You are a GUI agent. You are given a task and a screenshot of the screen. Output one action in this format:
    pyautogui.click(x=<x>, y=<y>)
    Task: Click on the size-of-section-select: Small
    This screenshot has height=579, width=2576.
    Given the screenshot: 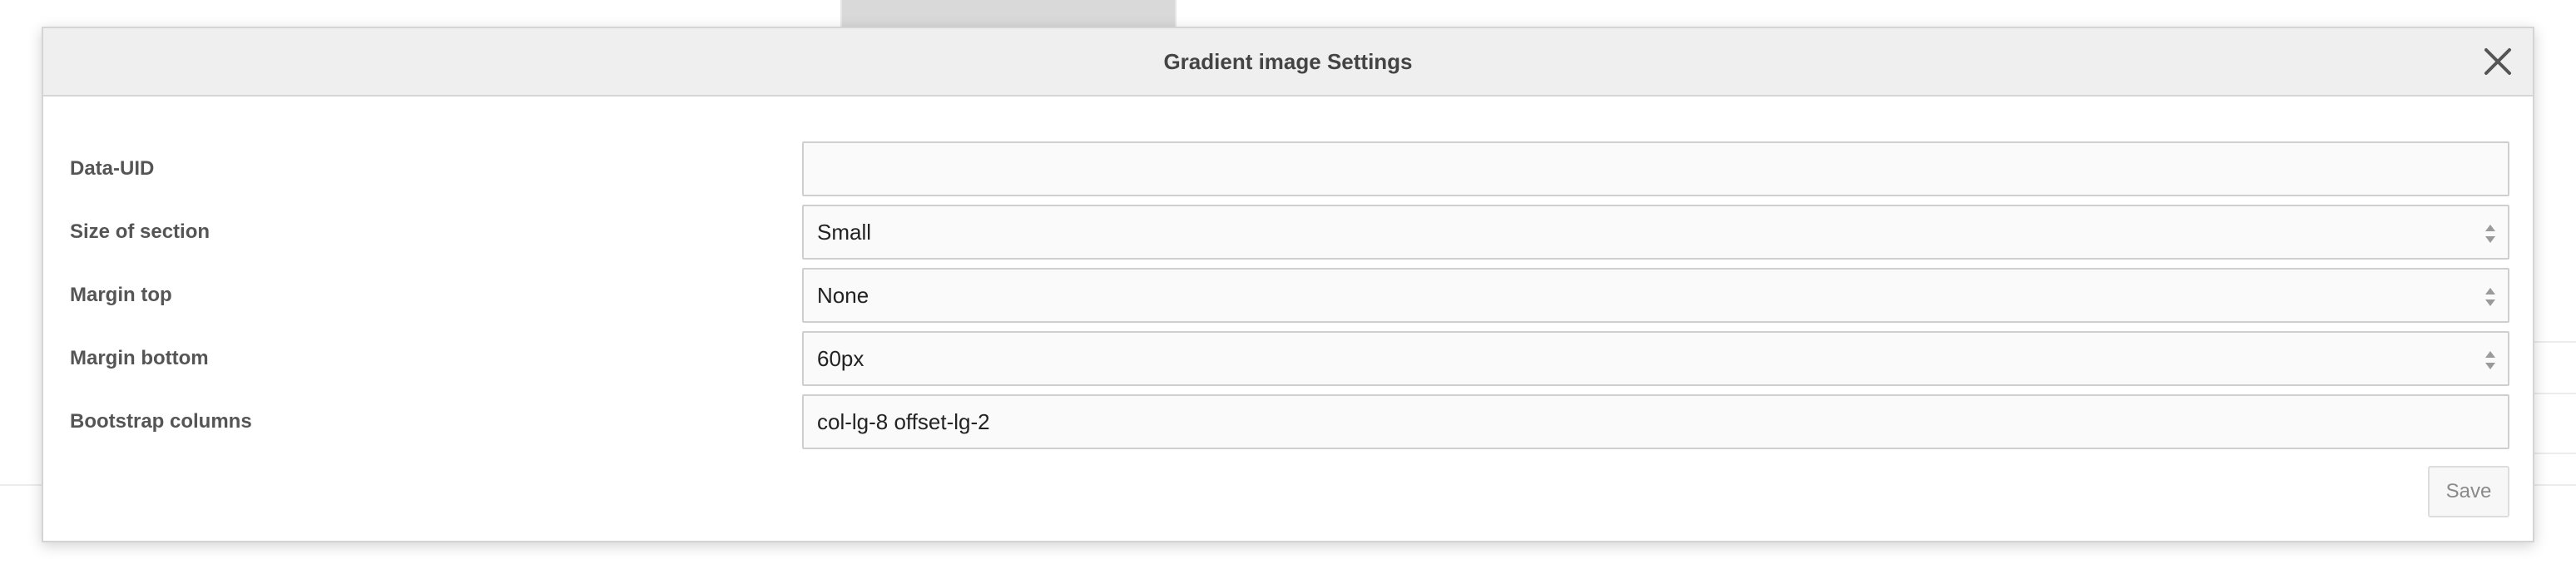 What is the action you would take?
    pyautogui.click(x=1655, y=232)
    